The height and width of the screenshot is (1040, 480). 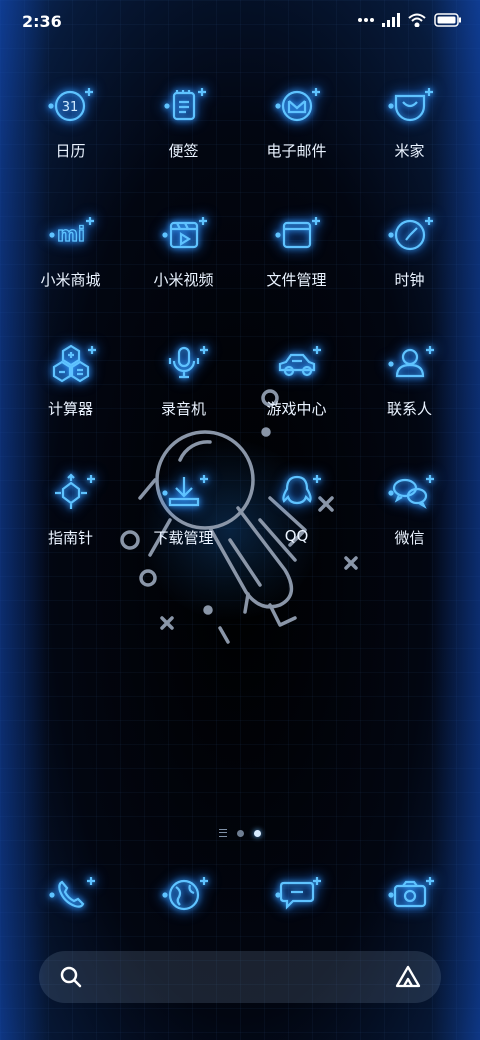 I want to click on email-icon, so click(x=297, y=105).